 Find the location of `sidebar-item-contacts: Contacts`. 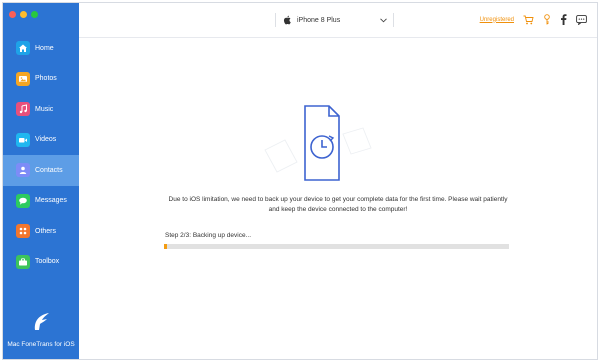

sidebar-item-contacts: Contacts is located at coordinates (41, 170).